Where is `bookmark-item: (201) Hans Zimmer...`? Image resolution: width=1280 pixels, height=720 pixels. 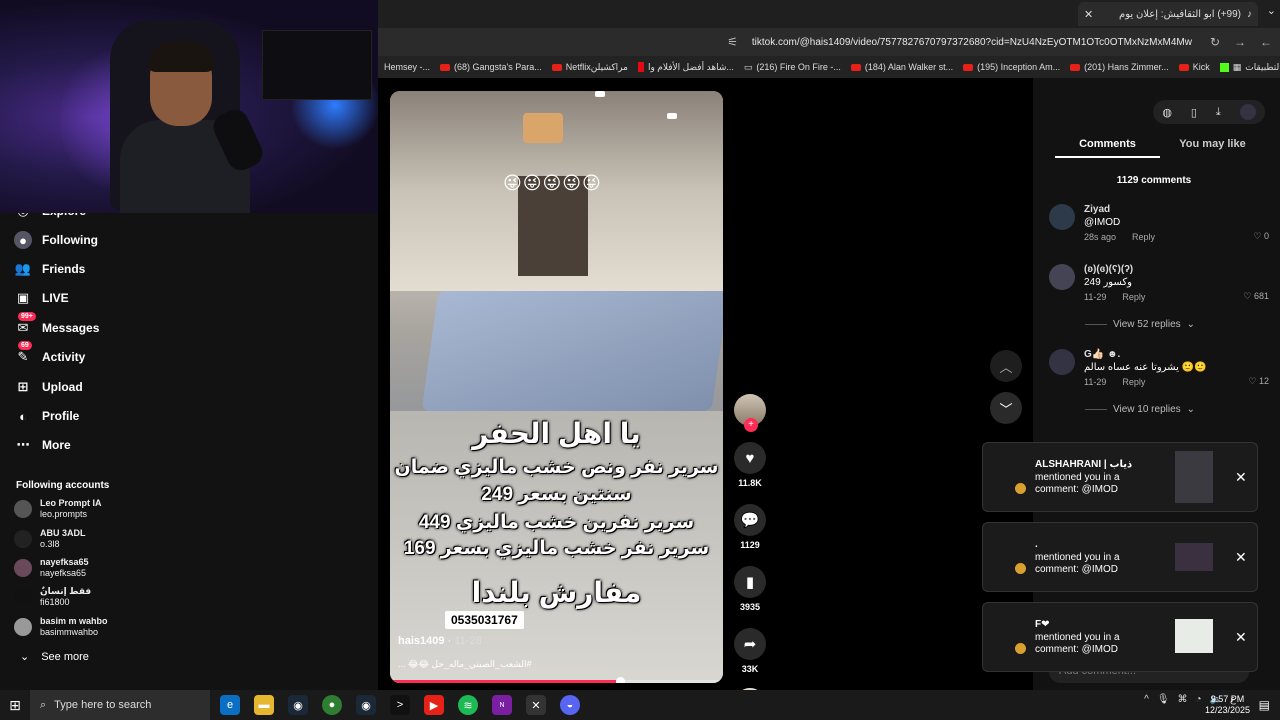
bookmark-item: (201) Hans Zimmer... is located at coordinates (1119, 67).